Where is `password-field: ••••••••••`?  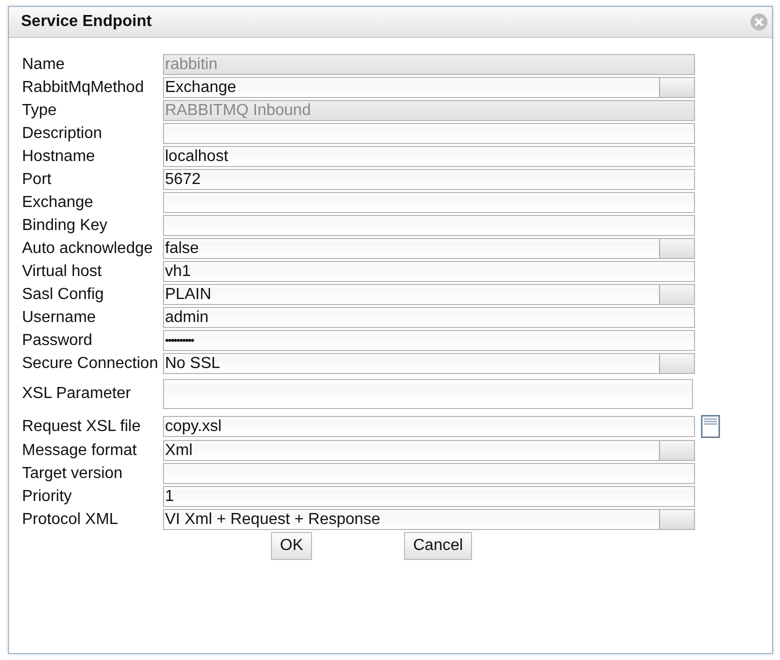 password-field: •••••••••• is located at coordinates (429, 340).